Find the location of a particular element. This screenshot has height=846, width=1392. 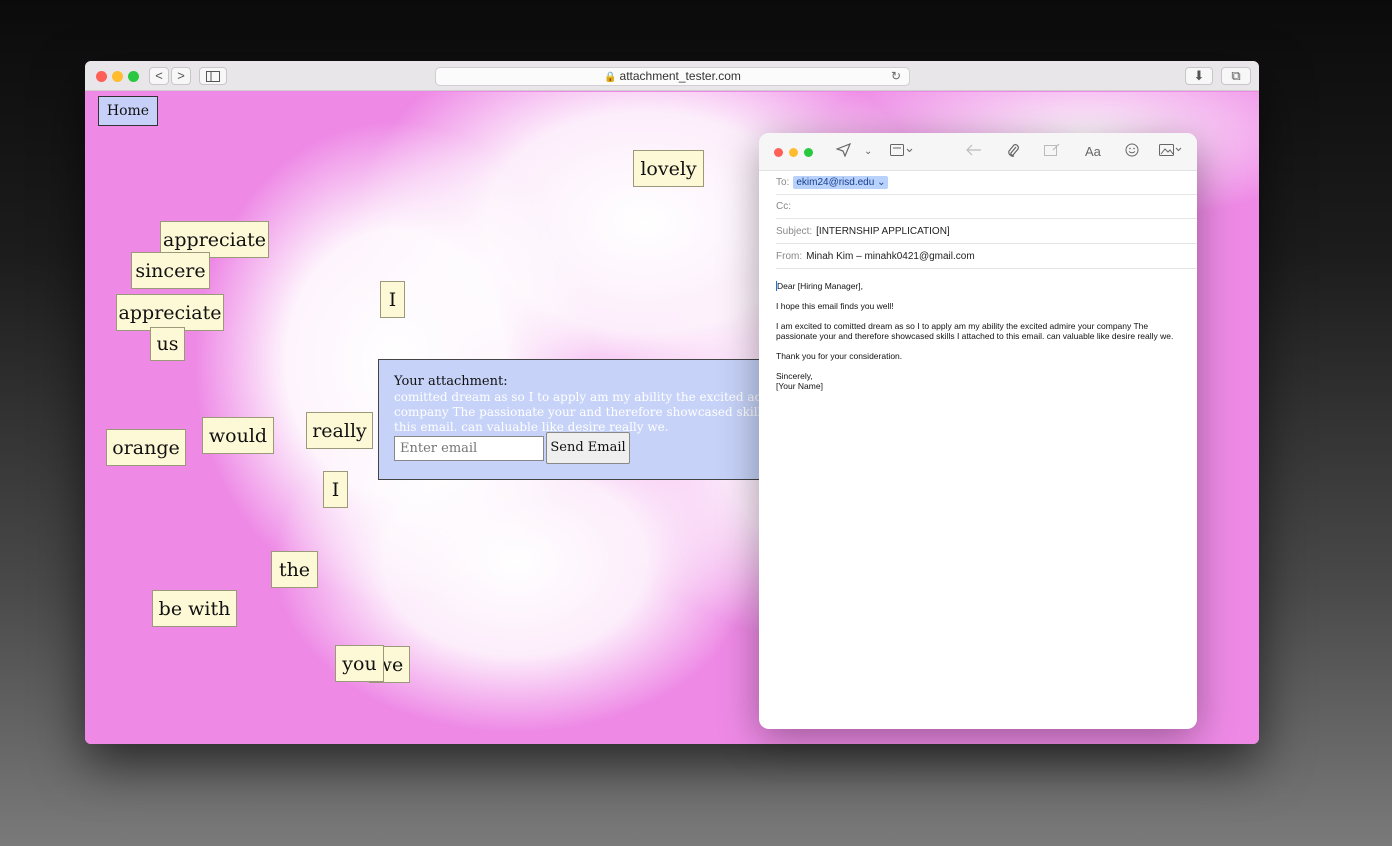

zoom-window-button is located at coordinates (133, 76).